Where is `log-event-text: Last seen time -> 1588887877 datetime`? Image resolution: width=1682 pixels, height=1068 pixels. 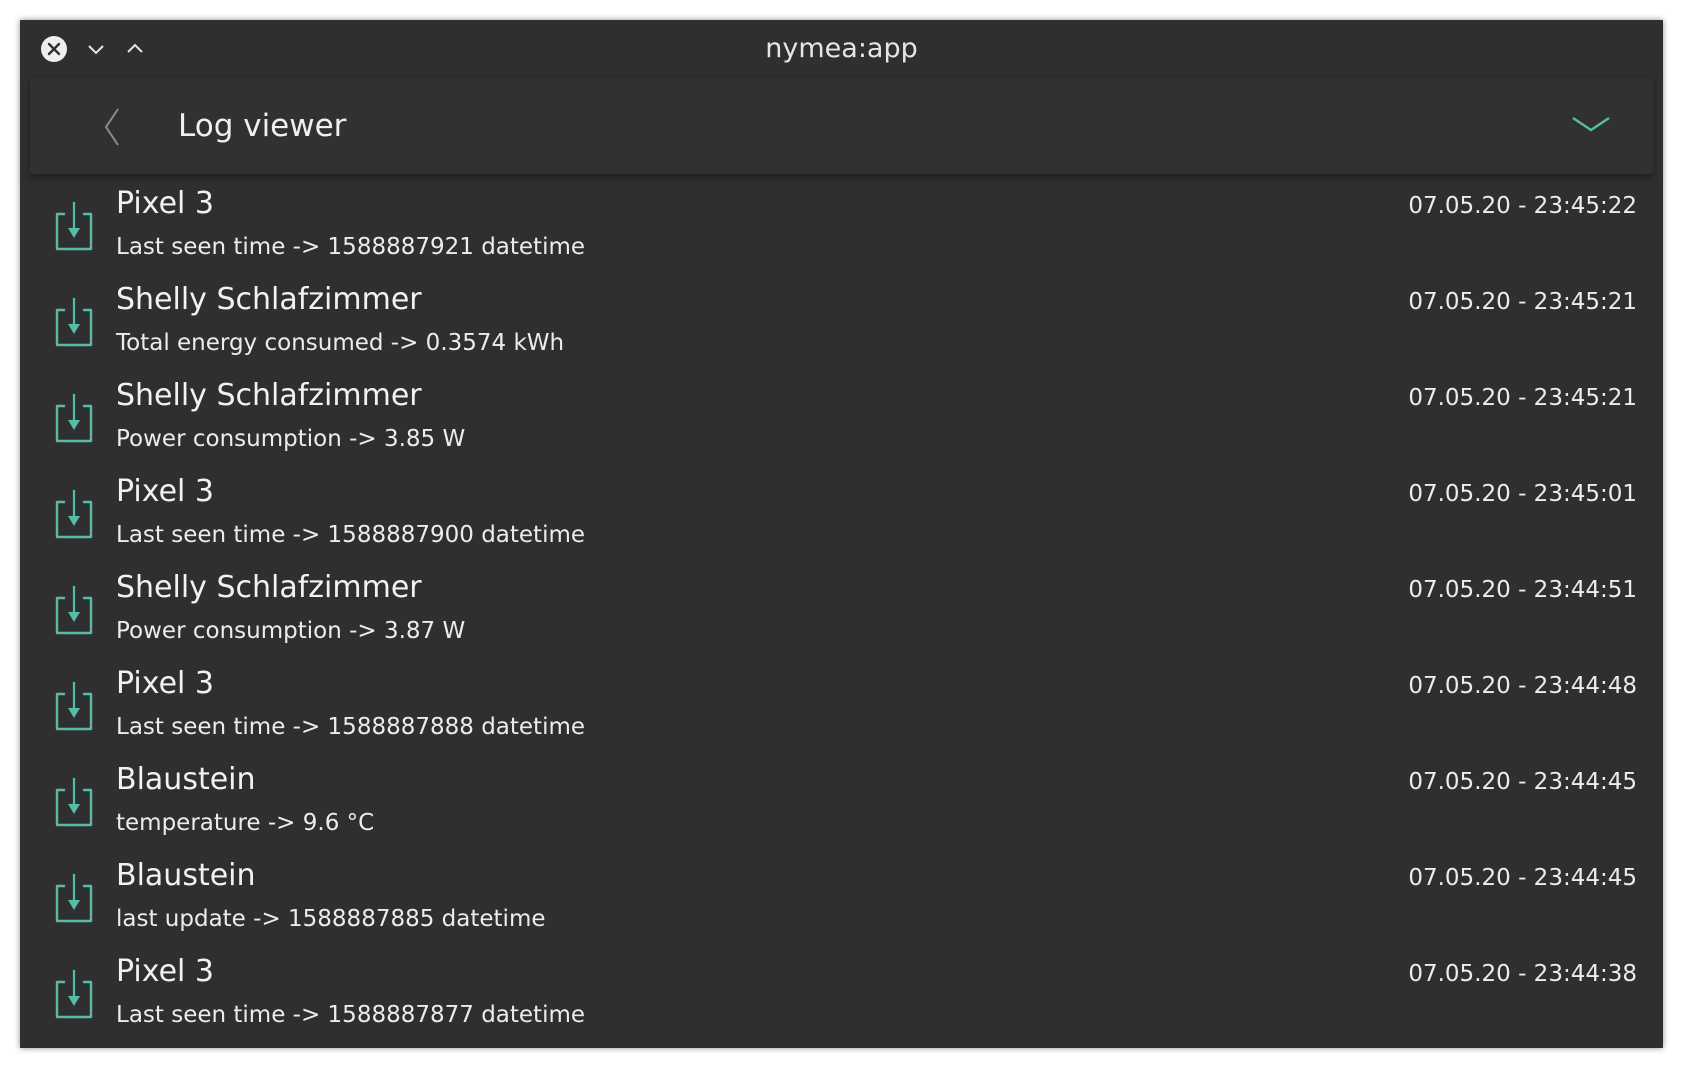 log-event-text: Last seen time -> 1588887877 datetime is located at coordinates (351, 1015).